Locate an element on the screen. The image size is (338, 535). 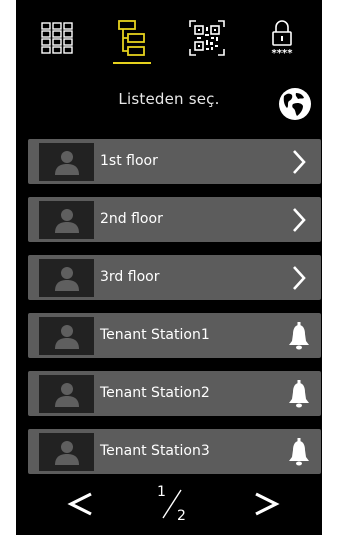
list-item: Tenant Station2 is located at coordinates (174, 393).